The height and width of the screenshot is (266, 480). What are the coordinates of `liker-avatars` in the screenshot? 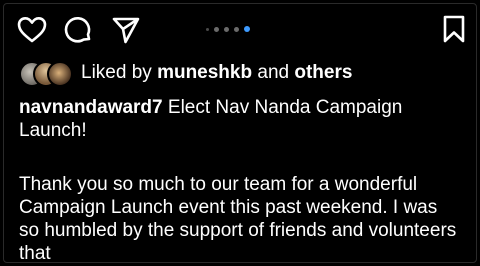 It's located at (48, 74).